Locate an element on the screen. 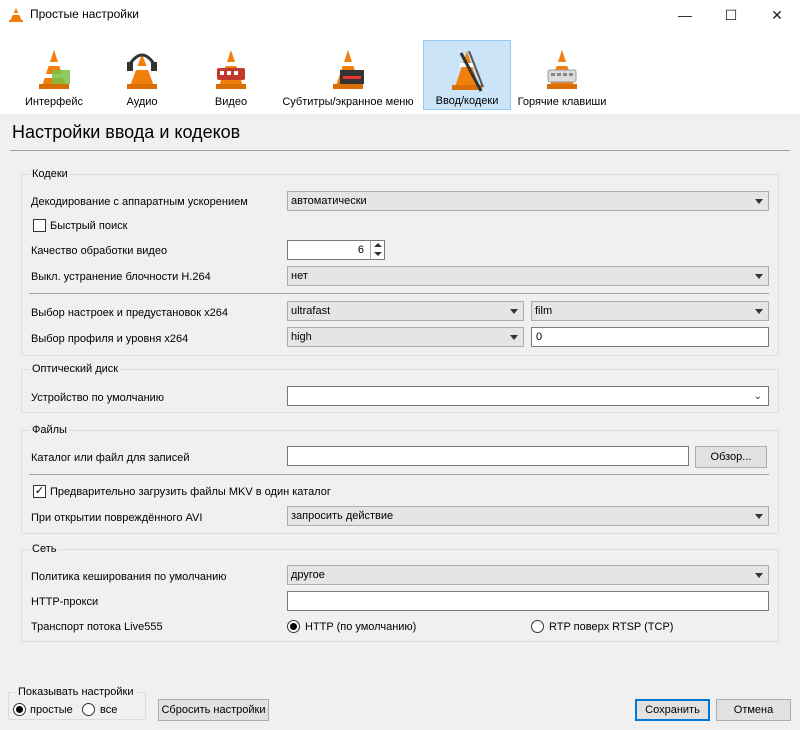 Image resolution: width=800 pixels, height=730 pixels. window-title: Простые настройки is located at coordinates (84, 14).